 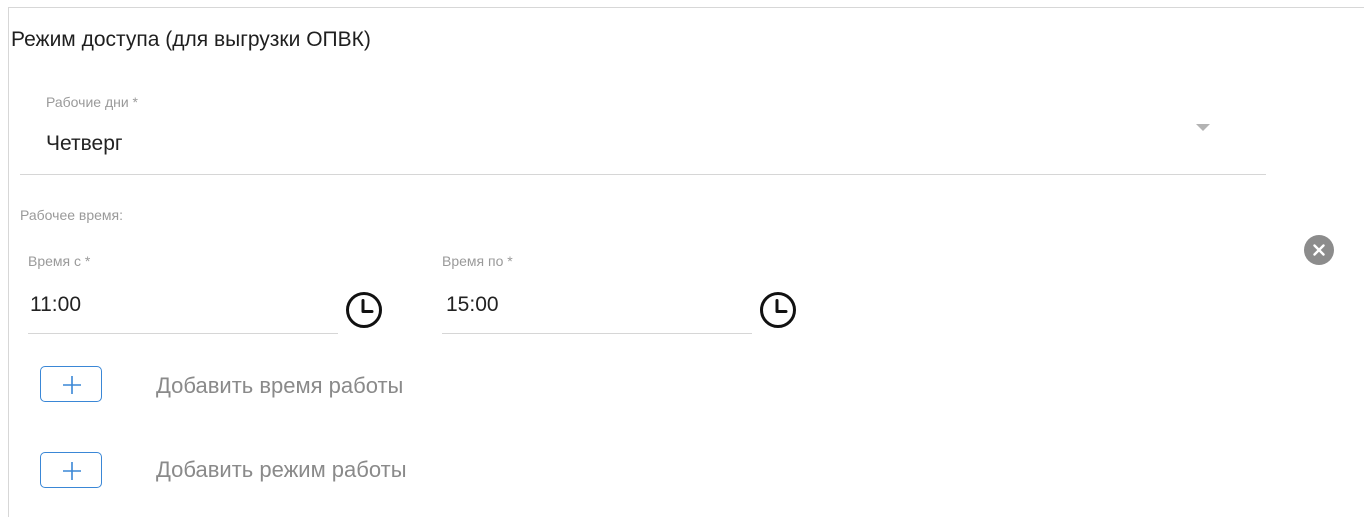 I want to click on time-from-underline, so click(x=183, y=333).